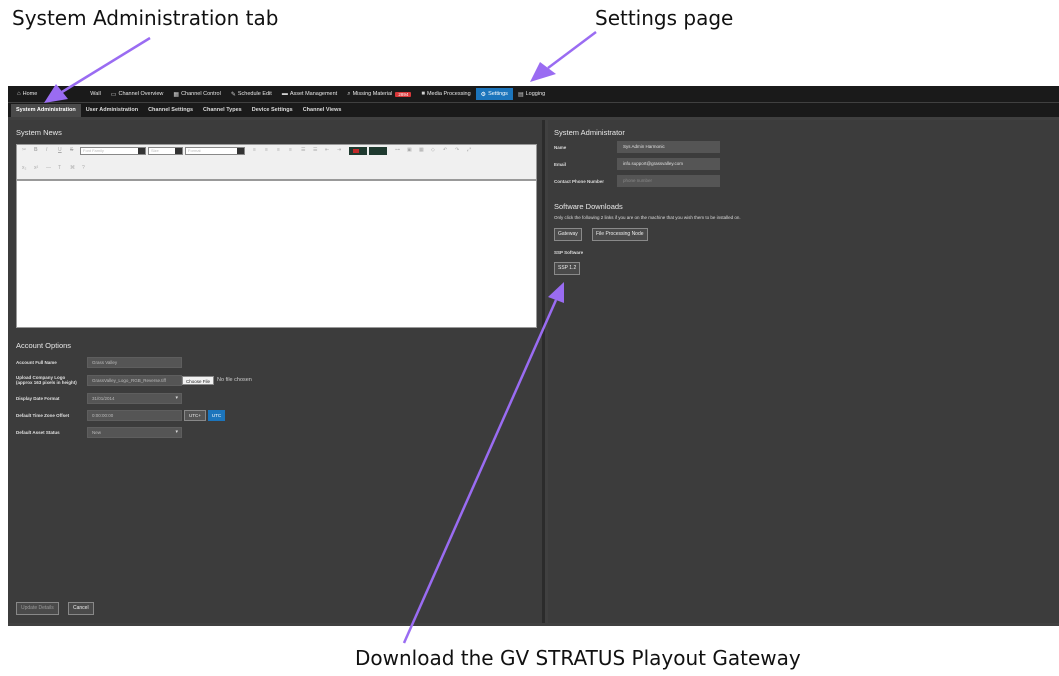  Describe the element at coordinates (113, 94) in the screenshot. I see `monitor-icon: ▭` at that location.